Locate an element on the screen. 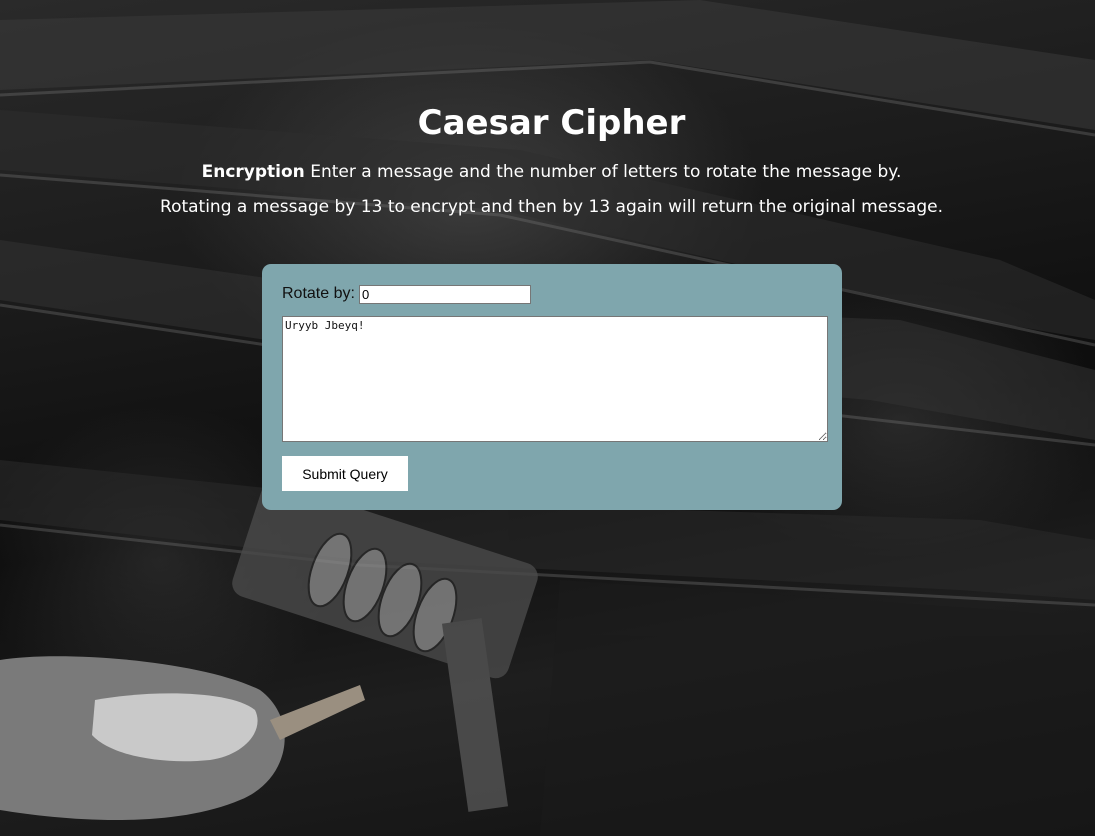 This screenshot has height=836, width=1095. submit-button: Submit Query is located at coordinates (345, 473).